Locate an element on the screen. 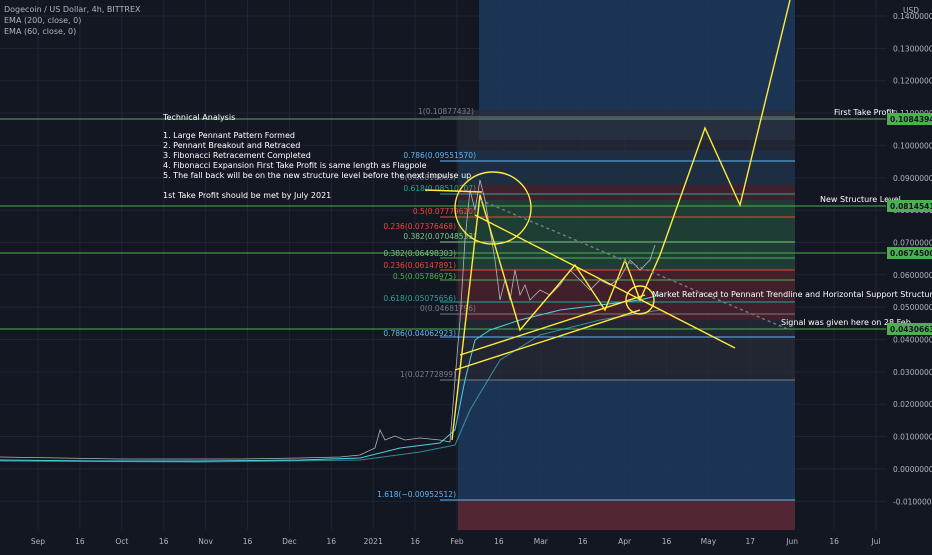  price-tick: 0.07000000 is located at coordinates (912, 242).